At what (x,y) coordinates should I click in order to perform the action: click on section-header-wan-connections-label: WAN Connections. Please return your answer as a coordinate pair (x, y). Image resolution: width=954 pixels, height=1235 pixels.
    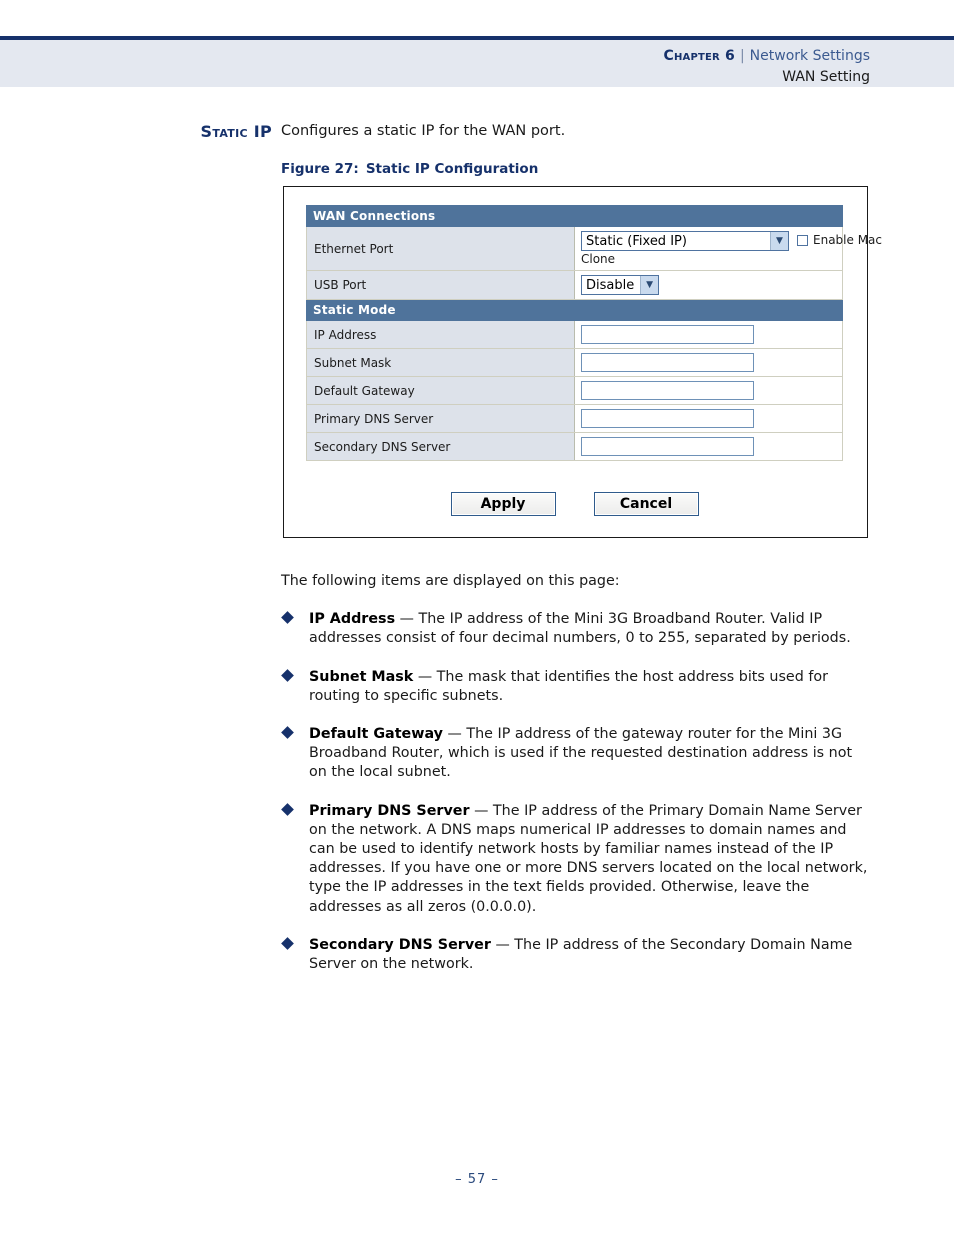
    Looking at the image, I should click on (574, 216).